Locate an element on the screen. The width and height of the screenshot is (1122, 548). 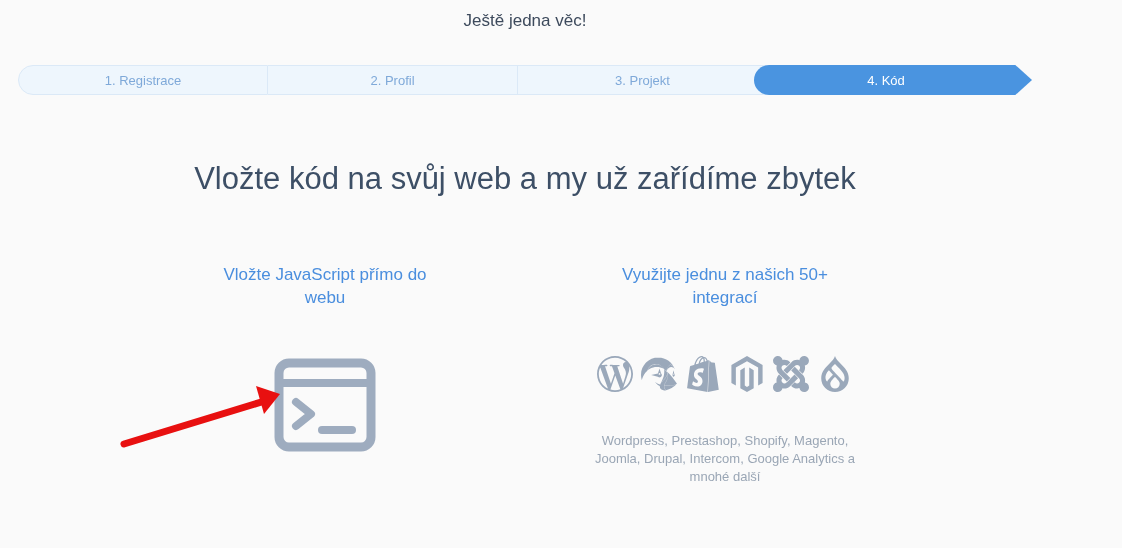
option-title: Využijte jednu z našich 50+ integrací is located at coordinates (725, 286).